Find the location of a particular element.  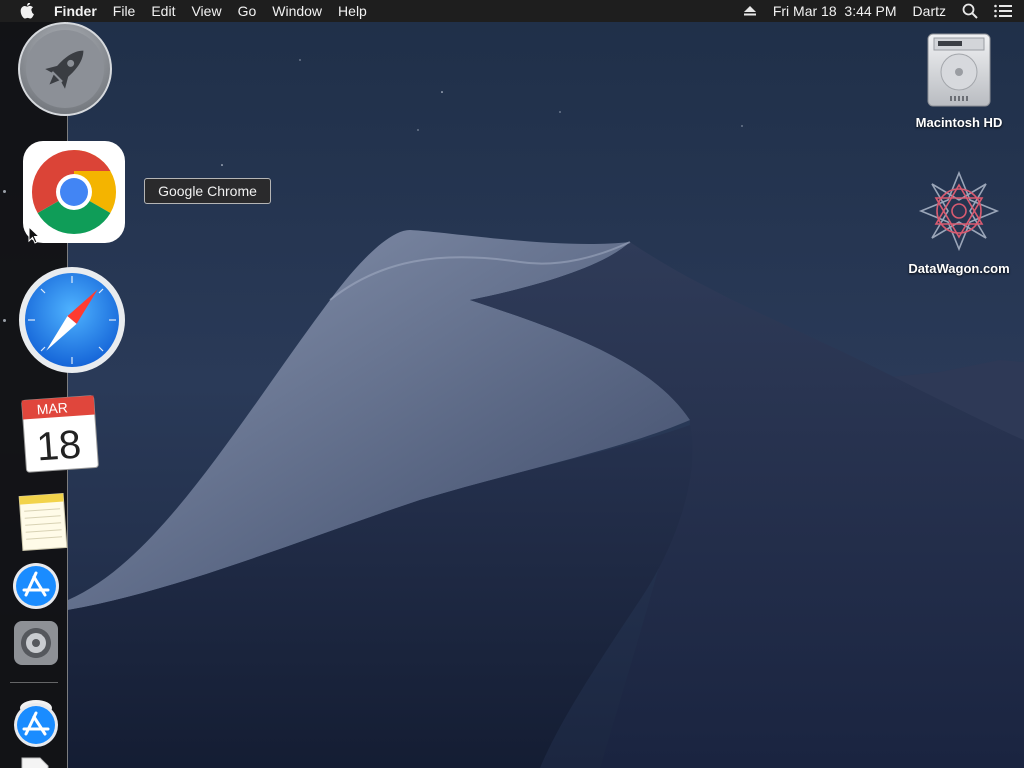

dock-tooltip: Google Chrome is located at coordinates (207, 191).